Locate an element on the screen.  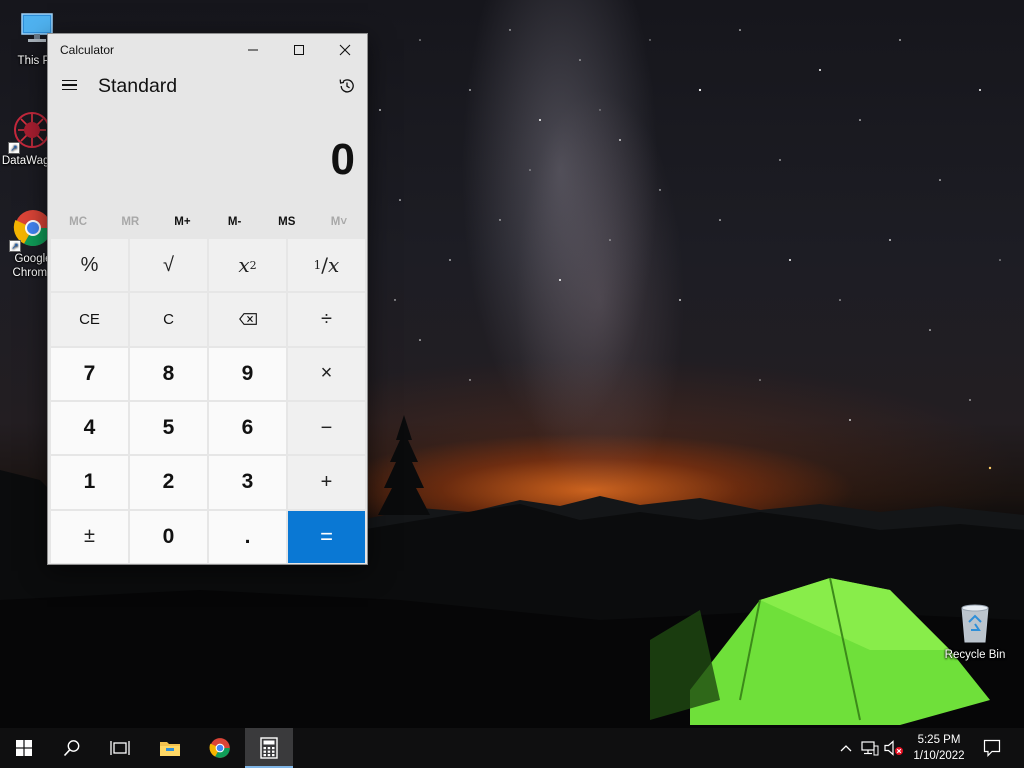
volume-button is located at coordinates (894, 748).